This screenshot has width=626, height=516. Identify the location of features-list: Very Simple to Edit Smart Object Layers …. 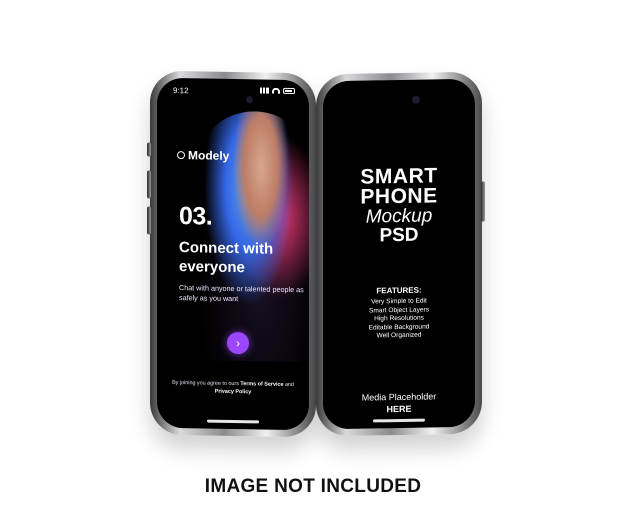
(399, 320).